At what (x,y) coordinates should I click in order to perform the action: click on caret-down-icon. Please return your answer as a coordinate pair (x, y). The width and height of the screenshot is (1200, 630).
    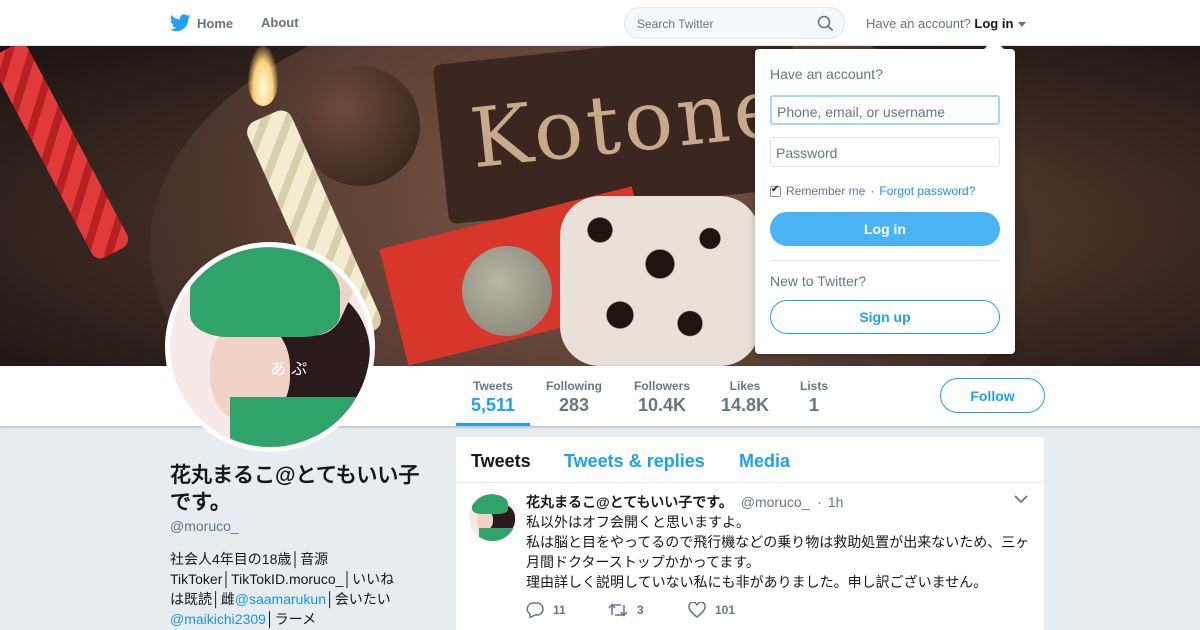
    Looking at the image, I should click on (1022, 25).